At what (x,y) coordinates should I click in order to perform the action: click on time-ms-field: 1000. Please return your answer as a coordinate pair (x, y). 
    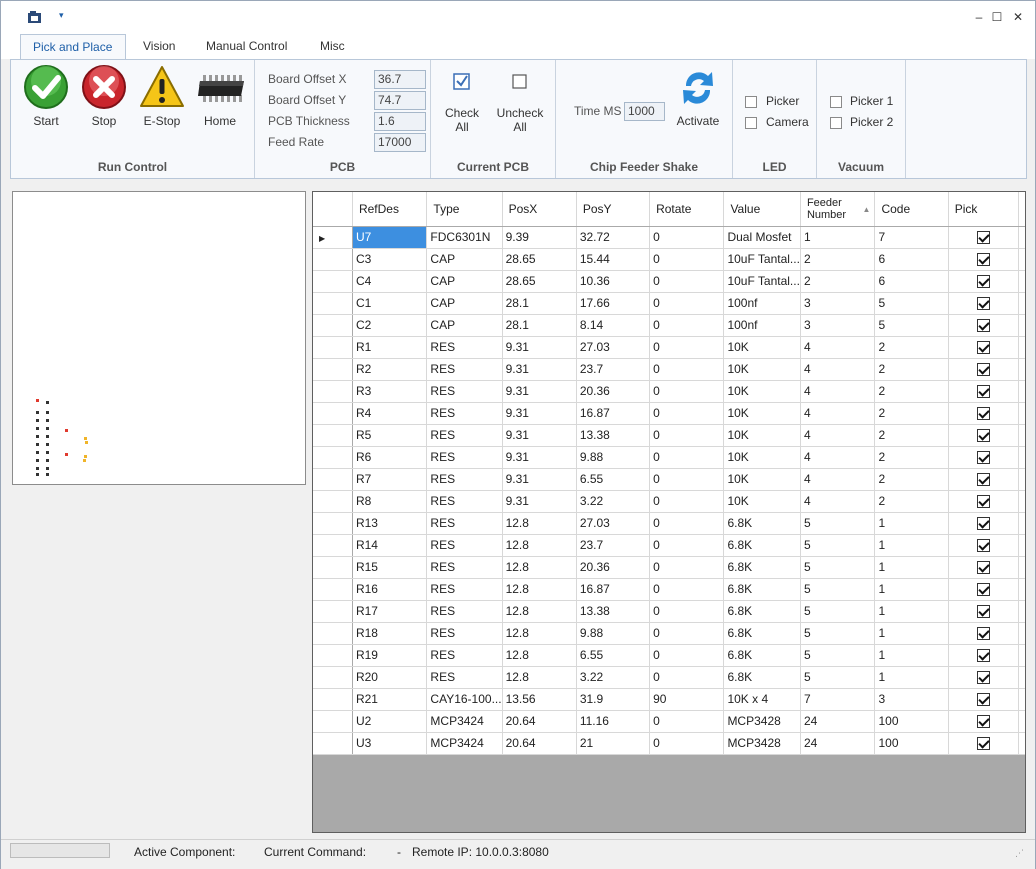
    Looking at the image, I should click on (644, 111).